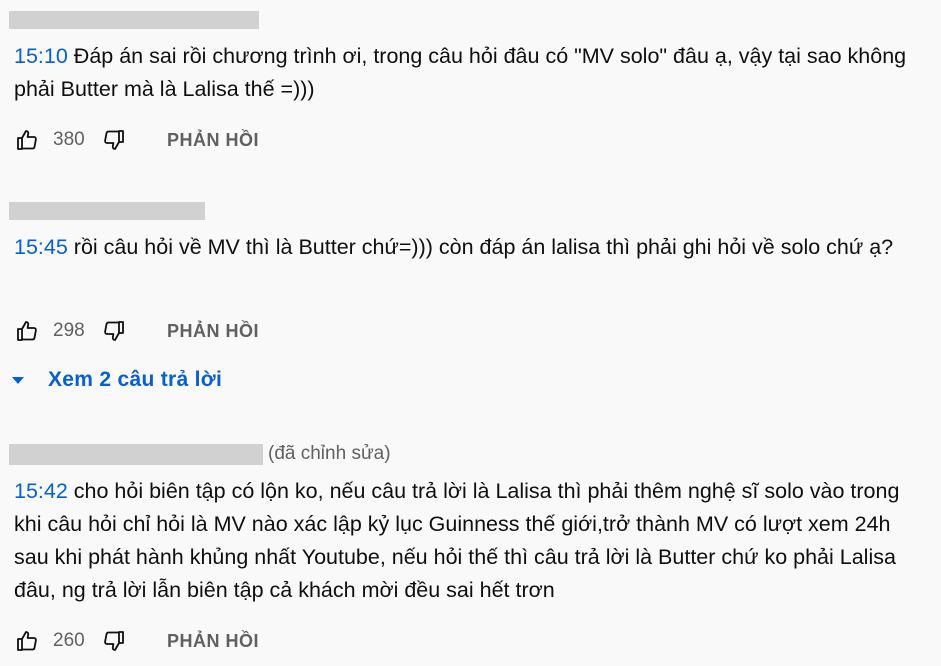 The image size is (941, 666). Describe the element at coordinates (41, 491) in the screenshot. I see `timestamp-link: 15:42` at that location.